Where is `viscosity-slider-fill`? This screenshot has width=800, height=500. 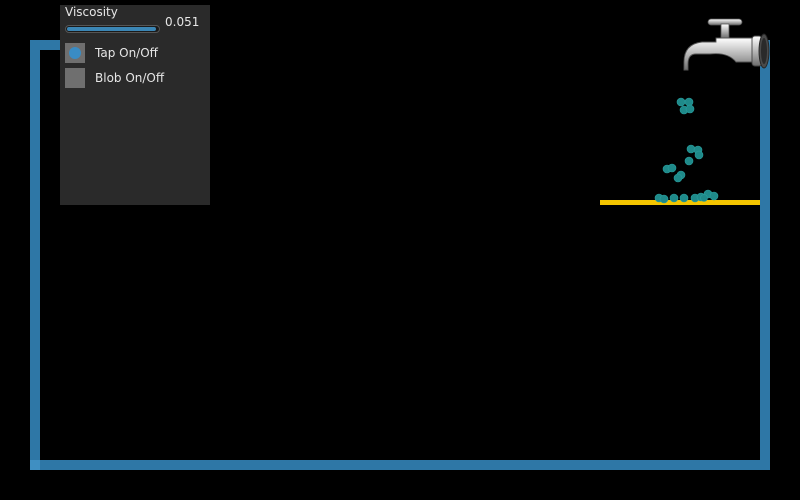 viscosity-slider-fill is located at coordinates (111, 29).